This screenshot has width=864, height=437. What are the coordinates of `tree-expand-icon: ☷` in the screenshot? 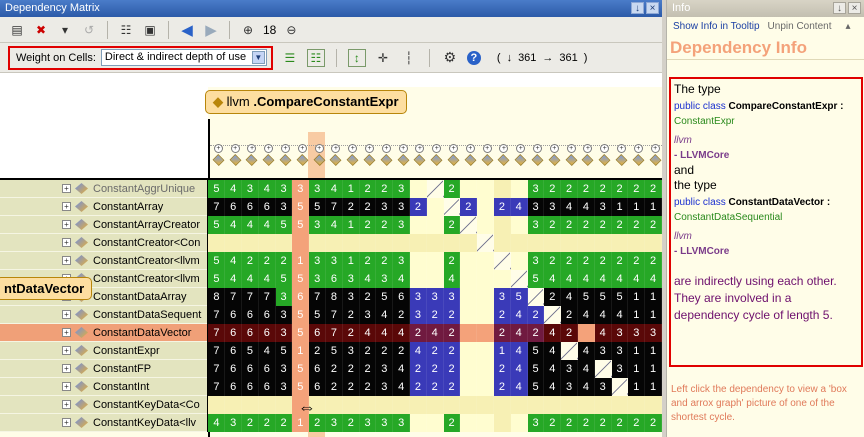 It's located at (315, 57).